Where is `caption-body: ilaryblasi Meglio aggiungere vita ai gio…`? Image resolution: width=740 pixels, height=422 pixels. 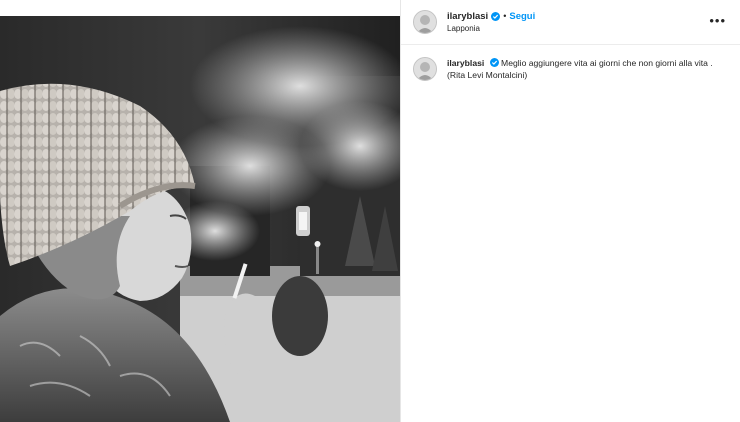 caption-body: ilaryblasi Meglio aggiungere vita ai gio… is located at coordinates (582, 69).